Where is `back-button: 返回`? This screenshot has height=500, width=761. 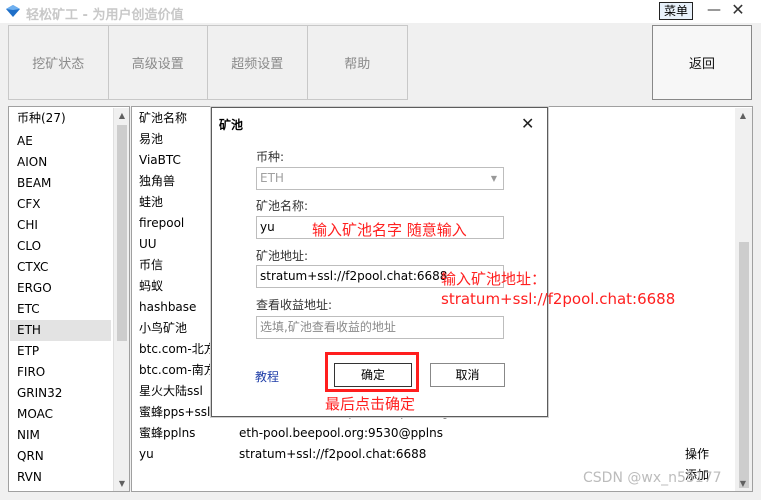
back-button: 返回 is located at coordinates (702, 62).